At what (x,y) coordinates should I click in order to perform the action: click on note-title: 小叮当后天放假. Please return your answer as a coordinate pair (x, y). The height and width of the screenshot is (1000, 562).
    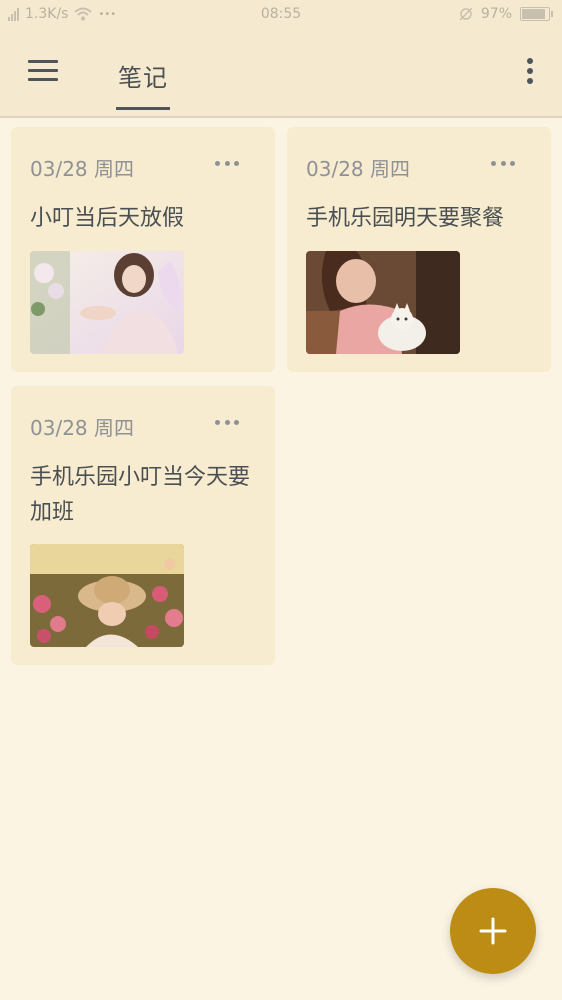
    Looking at the image, I should click on (107, 218).